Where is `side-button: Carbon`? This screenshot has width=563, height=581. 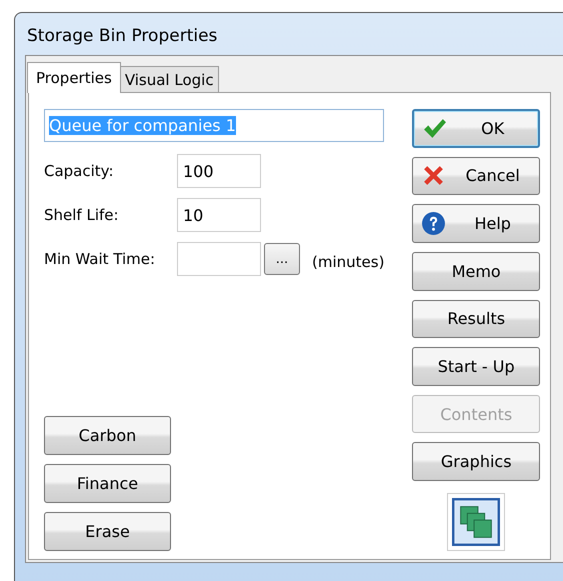 side-button: Carbon is located at coordinates (107, 435).